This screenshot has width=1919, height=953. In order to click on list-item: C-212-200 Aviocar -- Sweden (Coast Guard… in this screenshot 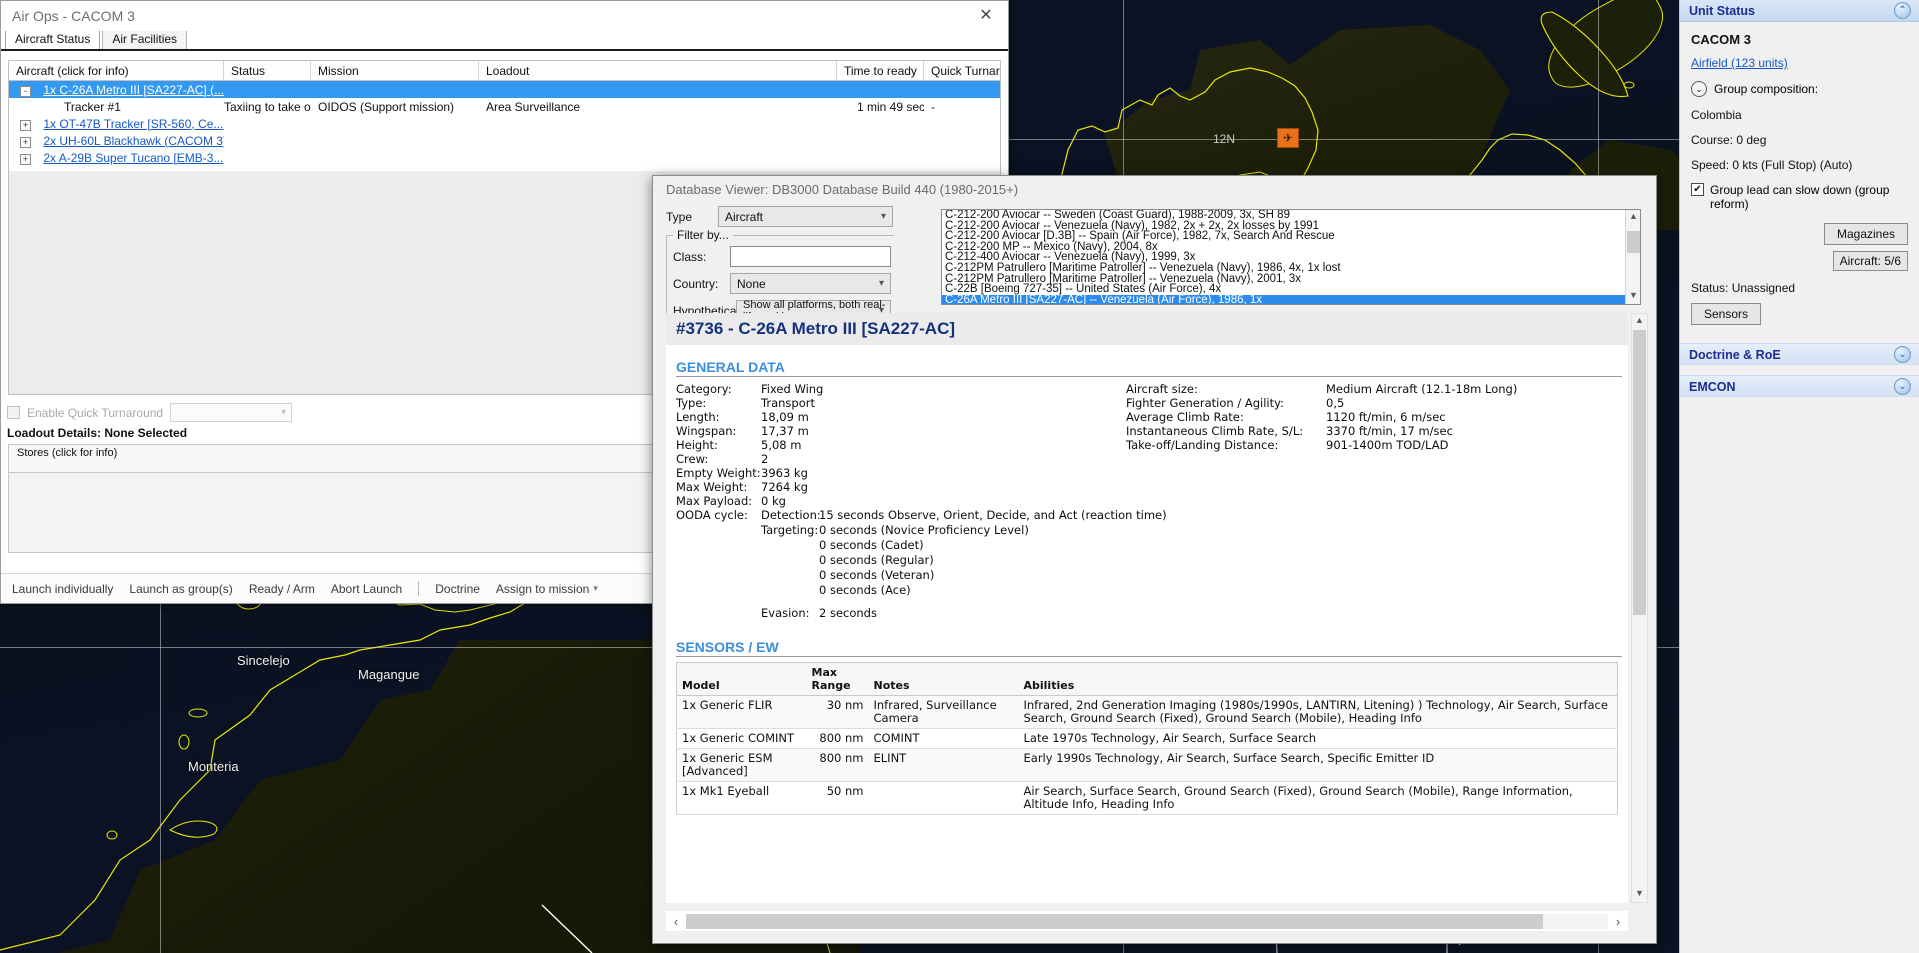, I will do `click(1291, 215)`.